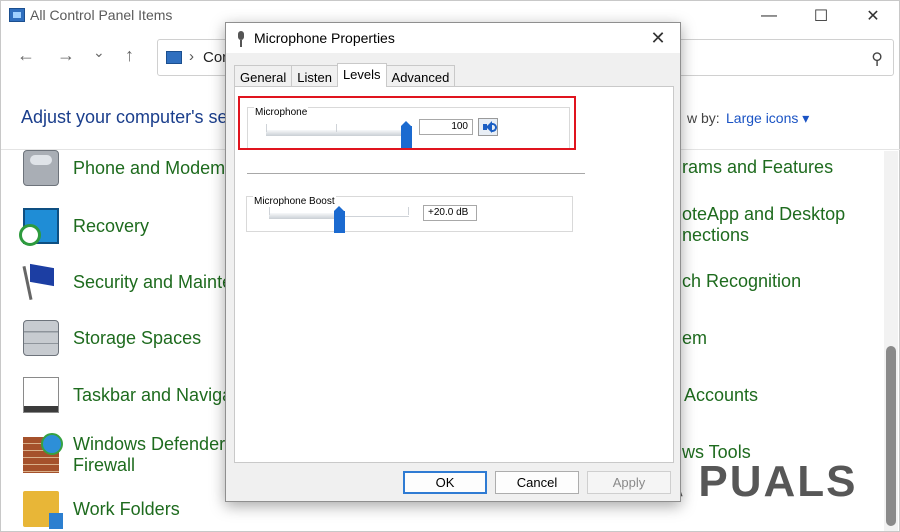  I want to click on item-security-and-maintenance: Security and Mainte, so click(127, 282).